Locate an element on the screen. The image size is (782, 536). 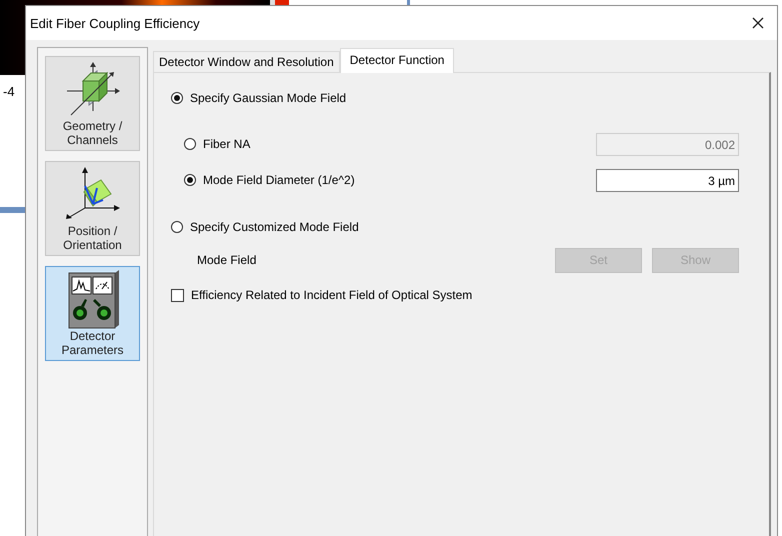
sidebar-label: Geometry / Channels is located at coordinates (93, 133).